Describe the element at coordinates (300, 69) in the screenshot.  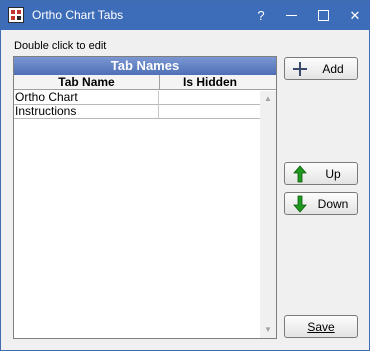
I see `plus-icon` at that location.